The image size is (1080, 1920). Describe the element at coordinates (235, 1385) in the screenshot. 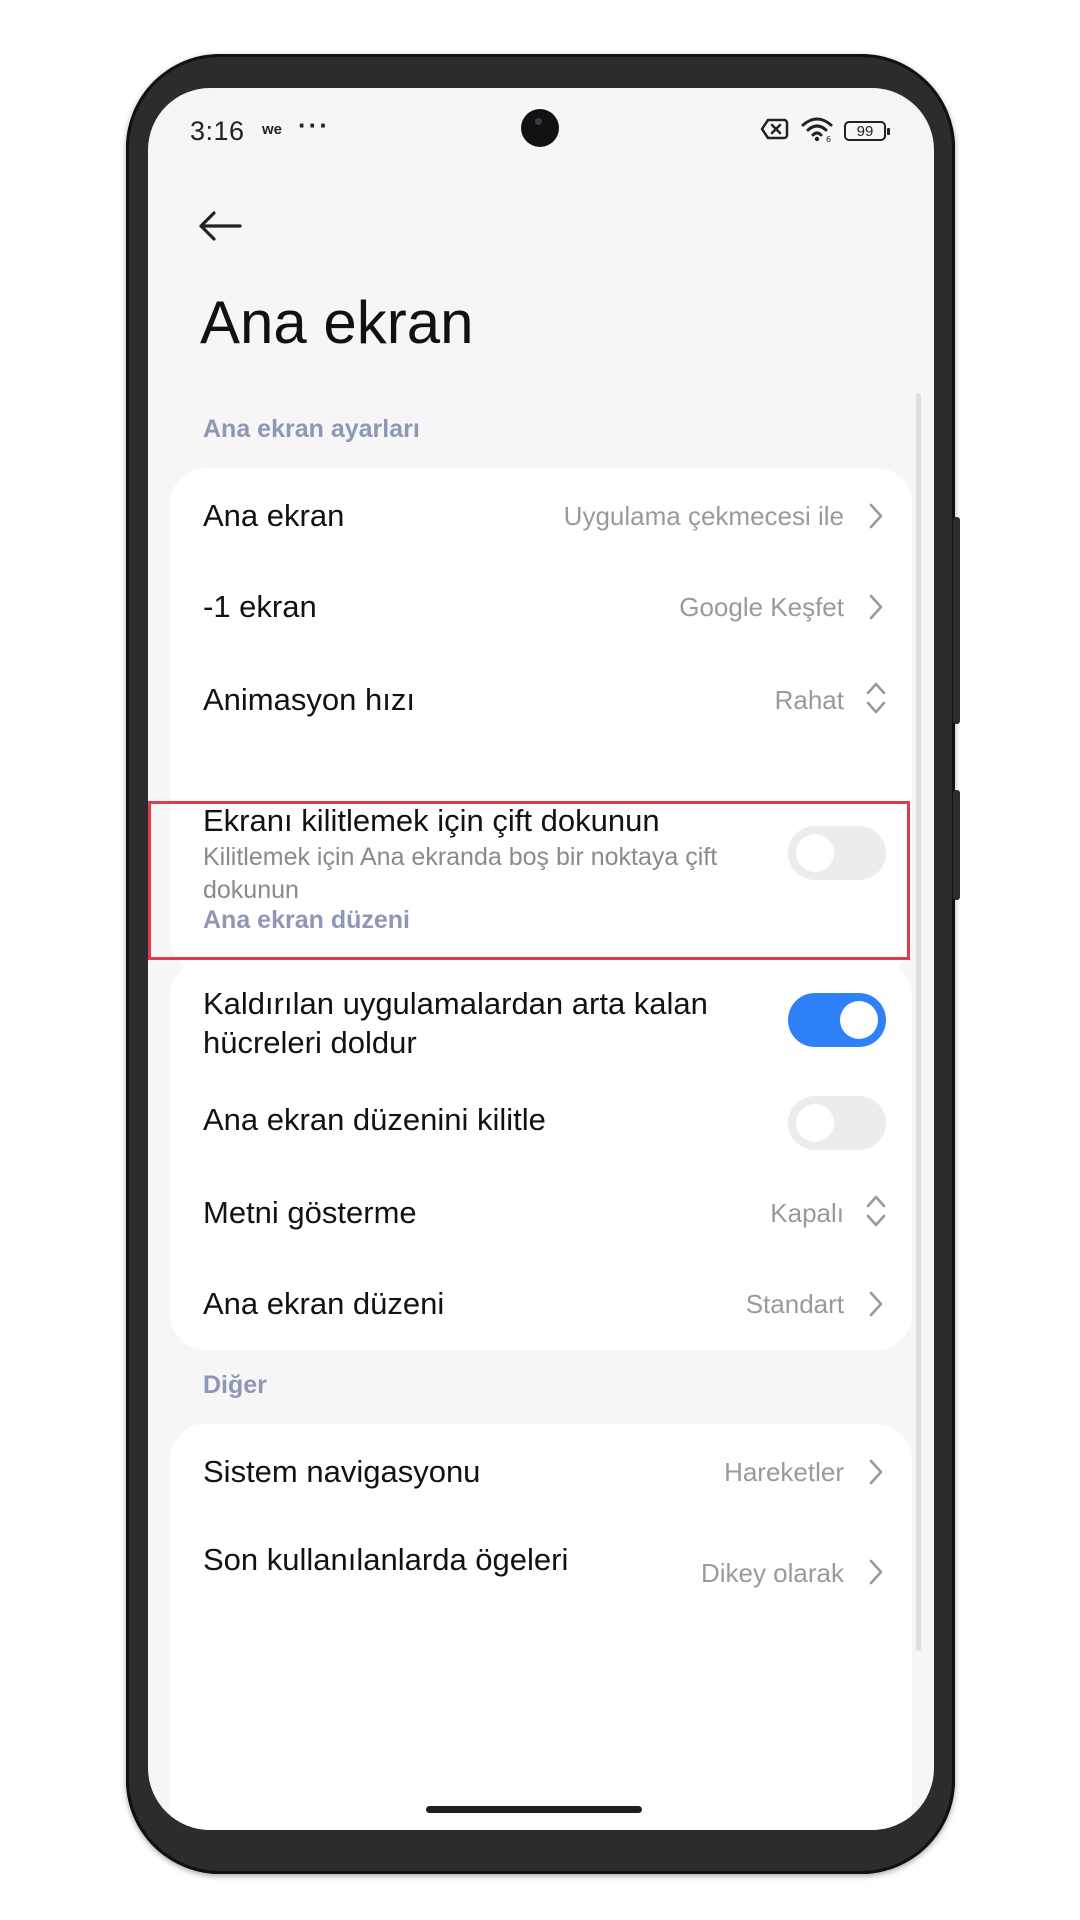

I see `section-header-other: Diğer` at that location.